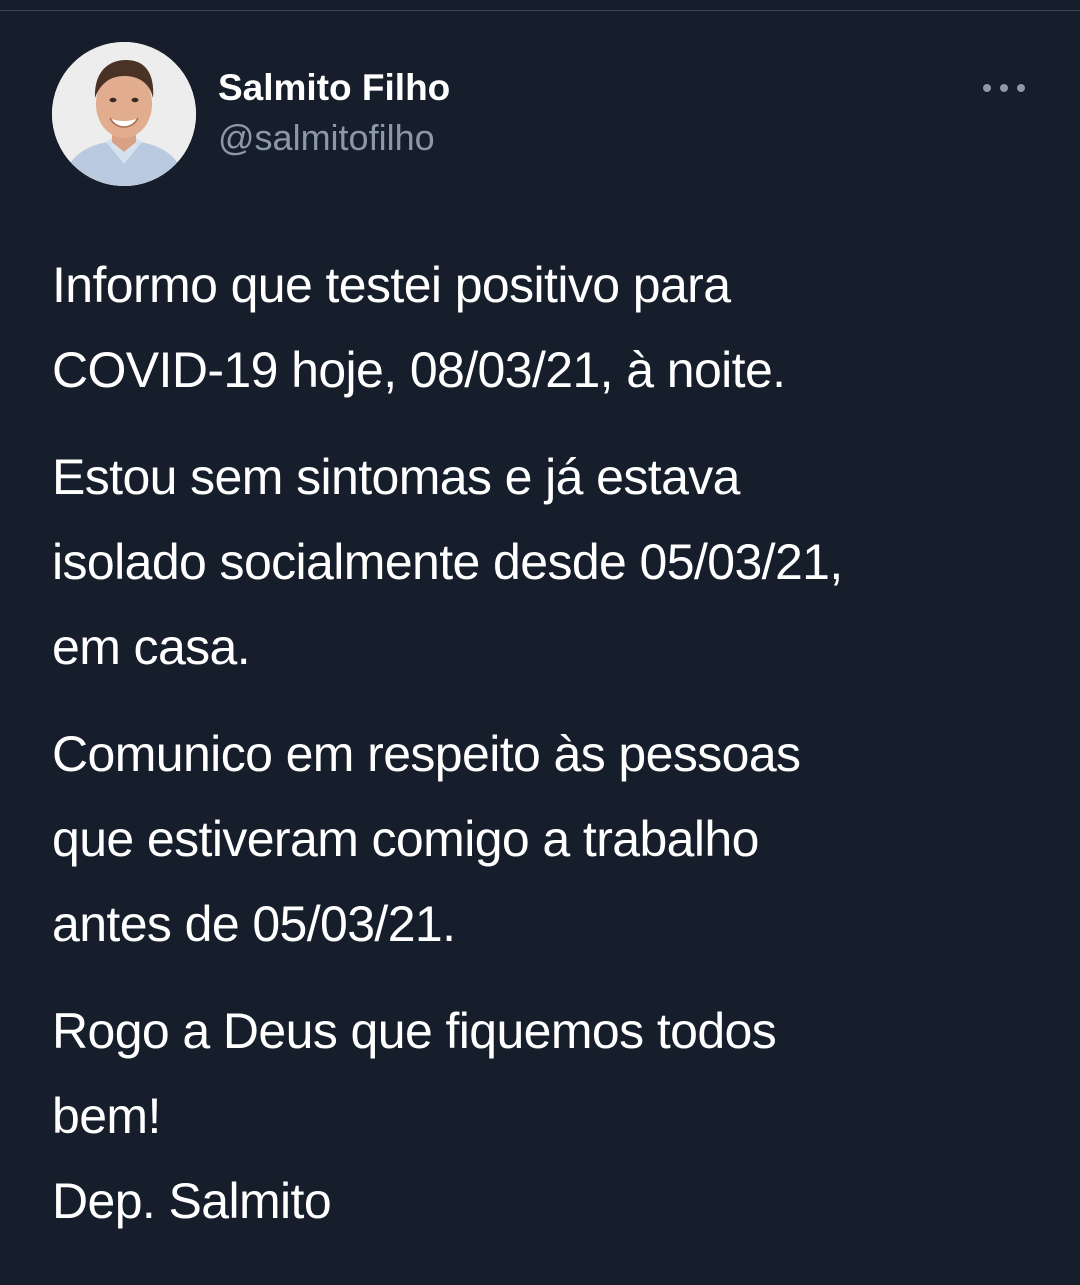 This screenshot has height=1285, width=1080. I want to click on tweet-header: Salmito Filho @salmitofilho, so click(540, 115).